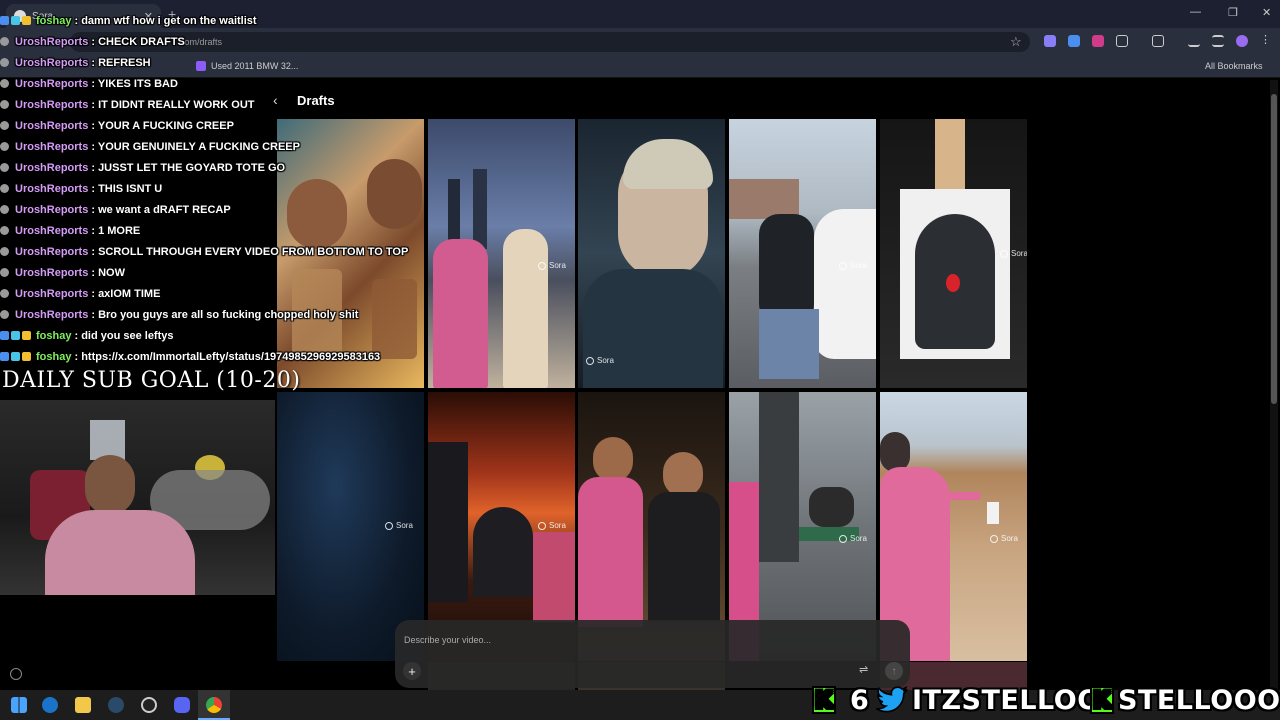 The width and height of the screenshot is (1280, 720). I want to click on chat-text: : NOW, so click(108, 272).